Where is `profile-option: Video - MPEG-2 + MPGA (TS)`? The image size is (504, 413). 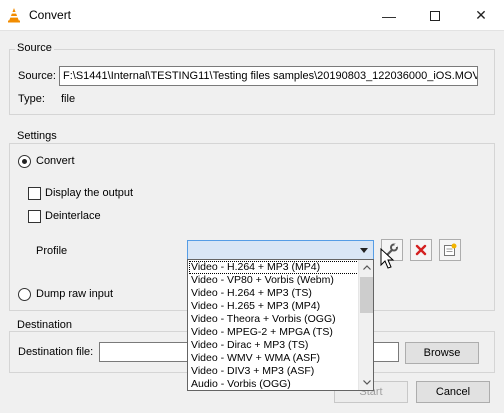
profile-option: Video - MPEG-2 + MPGA (TS) is located at coordinates (274, 332).